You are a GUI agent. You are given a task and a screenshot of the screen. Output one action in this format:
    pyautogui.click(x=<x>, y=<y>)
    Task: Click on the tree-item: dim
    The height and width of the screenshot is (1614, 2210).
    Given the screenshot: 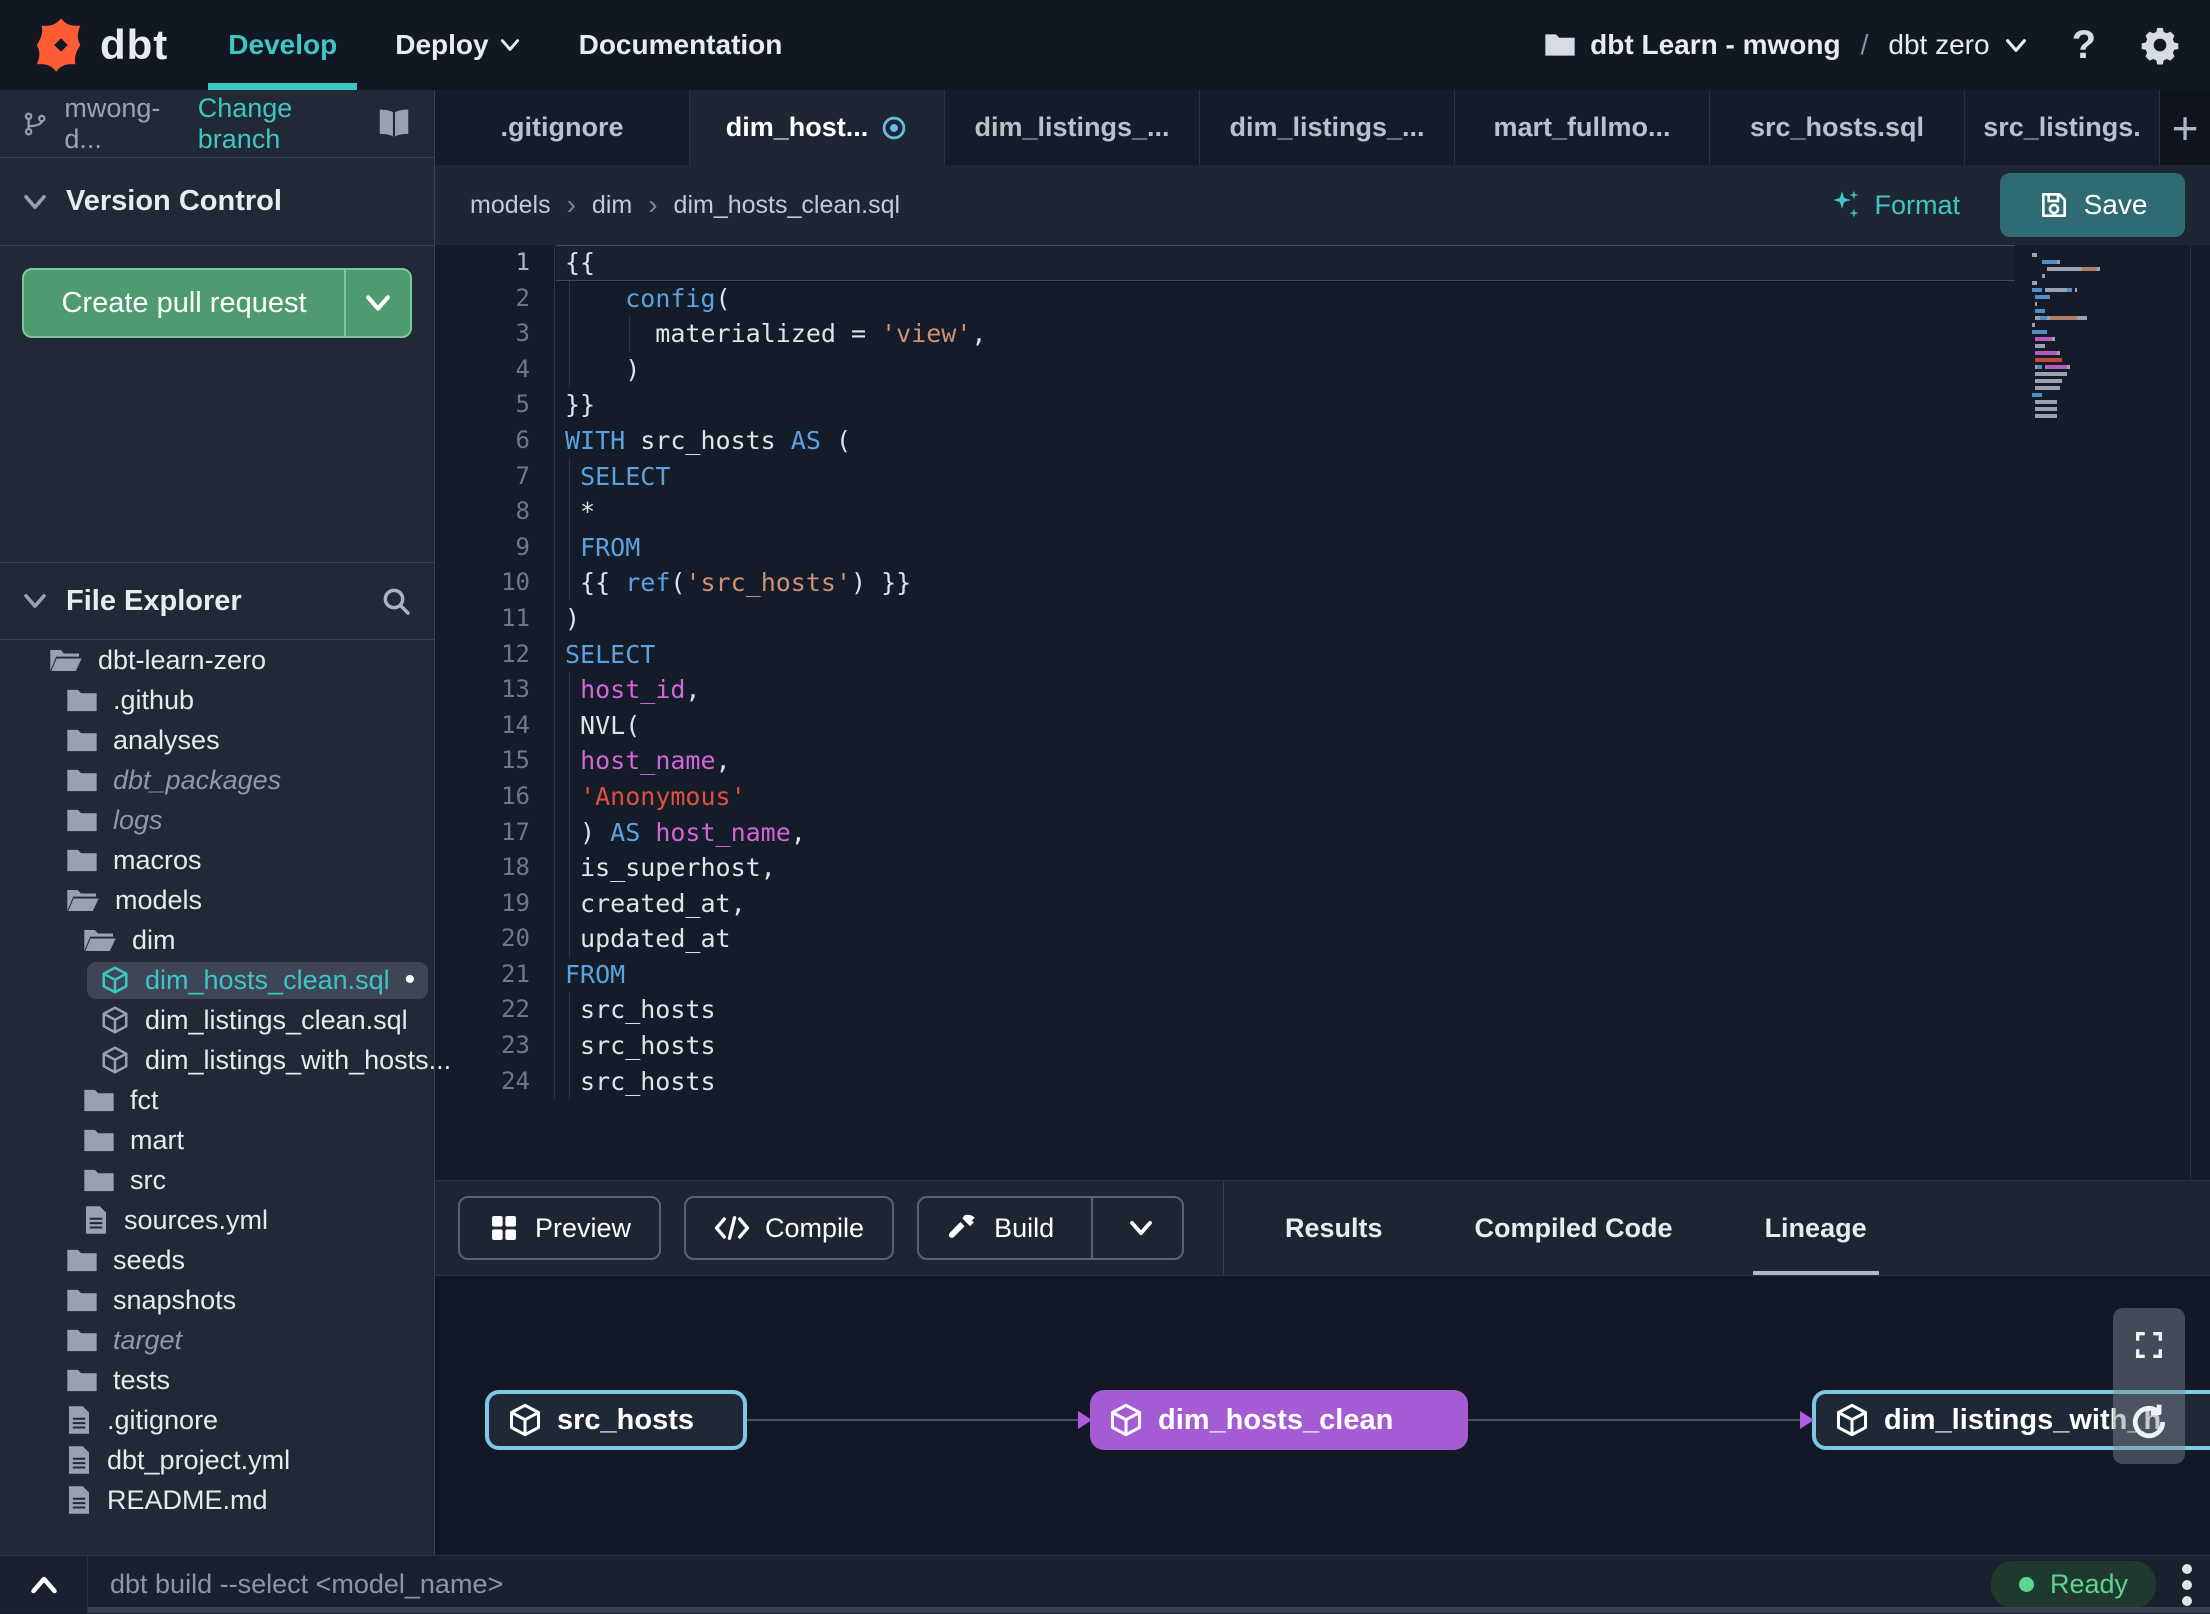 What is the action you would take?
    pyautogui.click(x=217, y=940)
    